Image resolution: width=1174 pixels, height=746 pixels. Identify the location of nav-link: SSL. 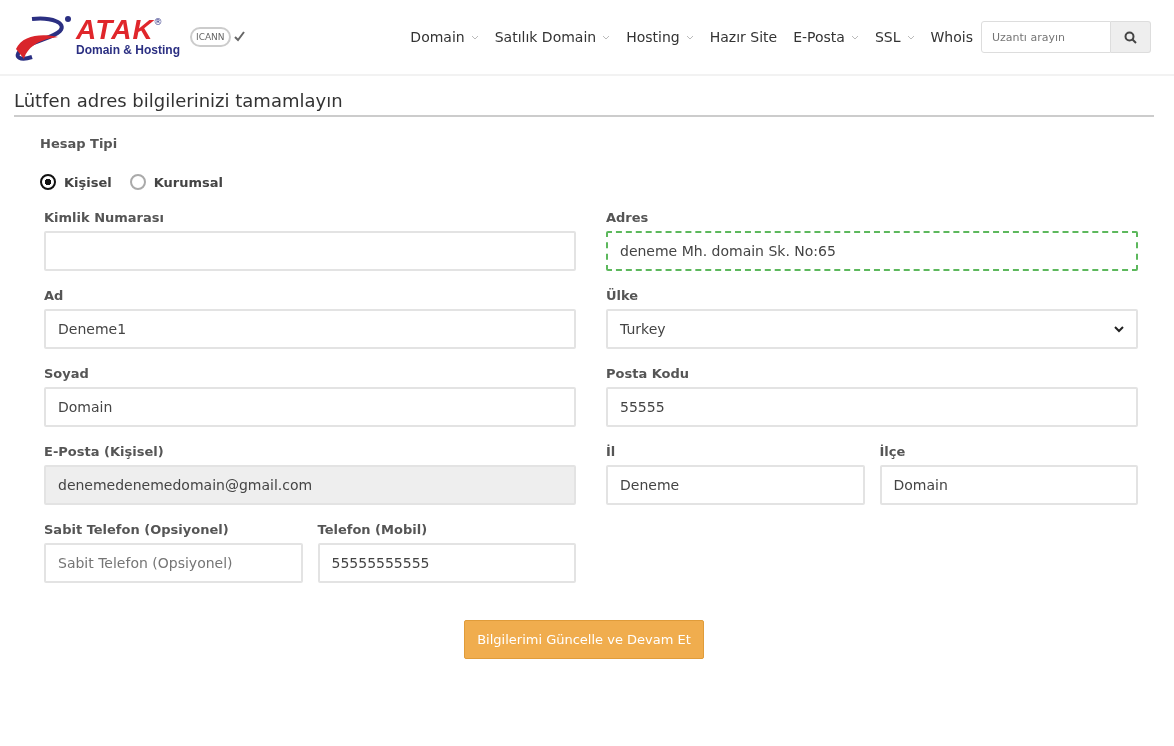
(894, 37).